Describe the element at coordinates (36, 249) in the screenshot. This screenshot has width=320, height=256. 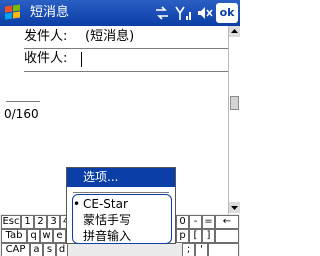
I see `key-a: a` at that location.